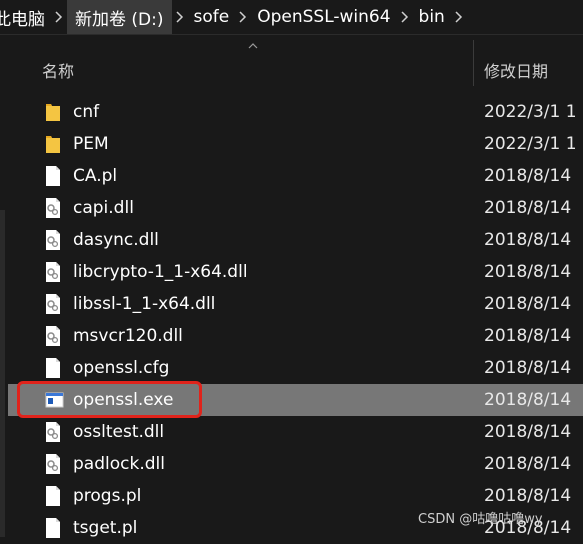 The image size is (583, 544). Describe the element at coordinates (119, 464) in the screenshot. I see `file-name: padlock.dll` at that location.